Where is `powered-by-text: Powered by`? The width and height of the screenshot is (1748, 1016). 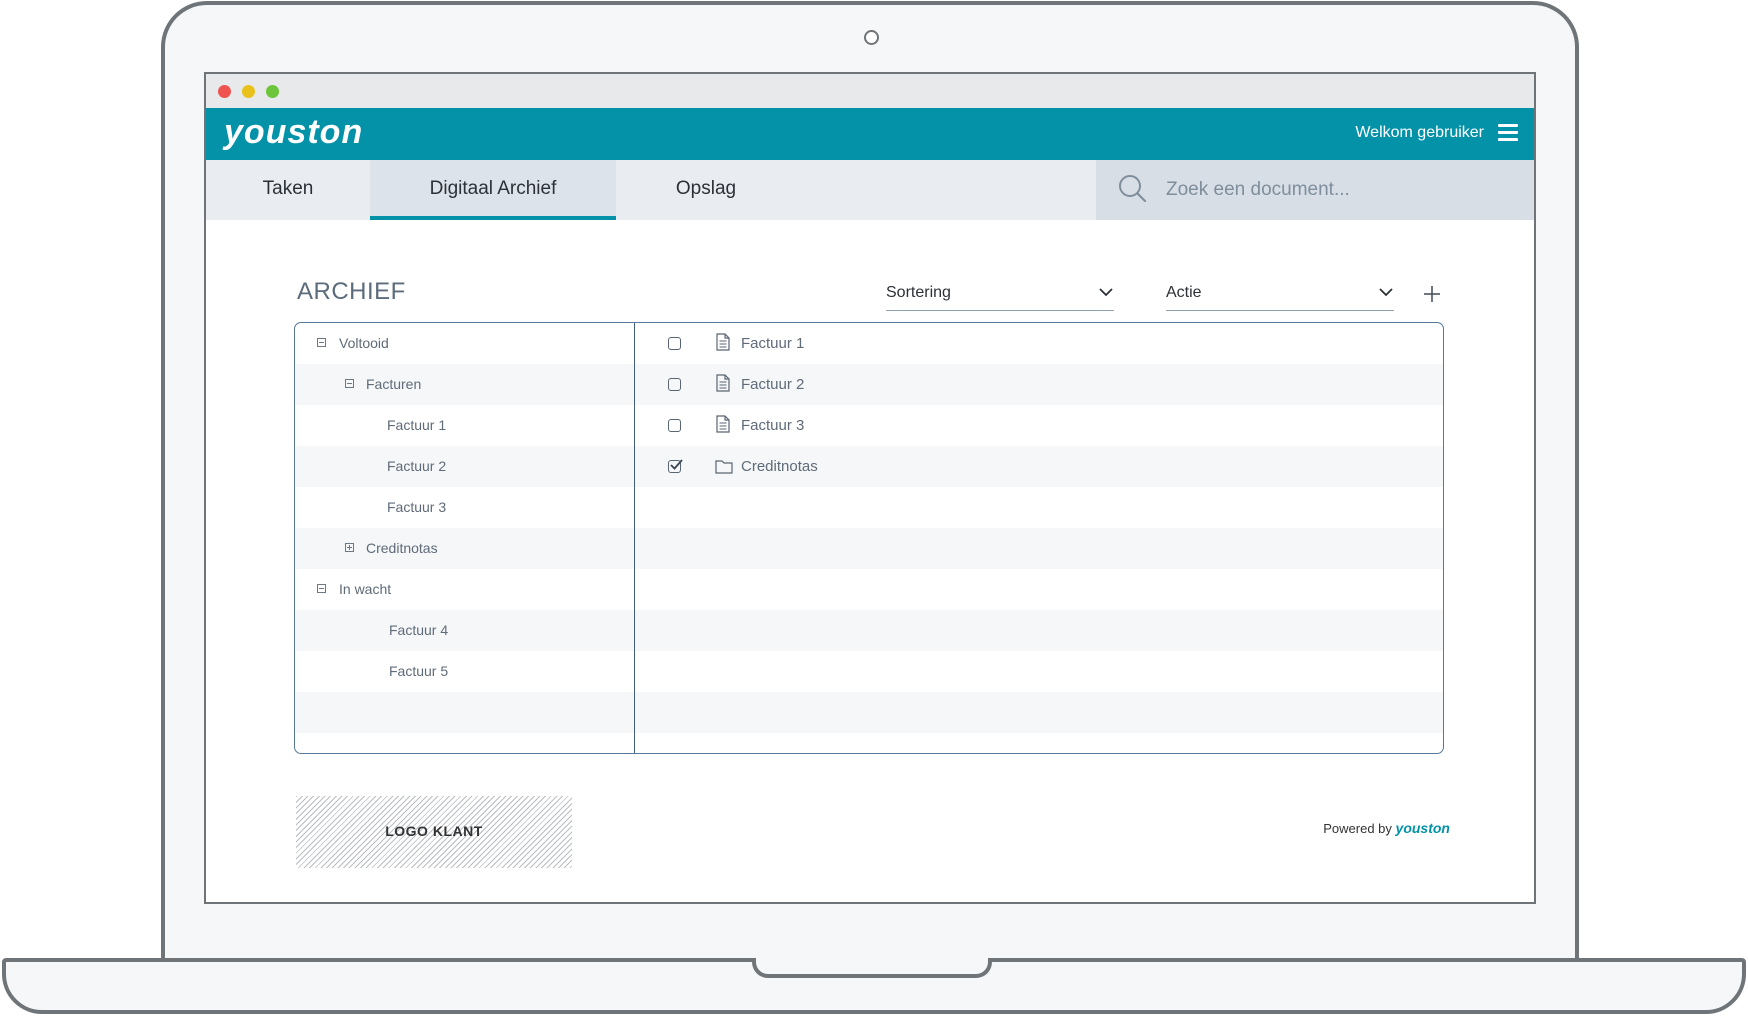 powered-by-text: Powered by is located at coordinates (1357, 828).